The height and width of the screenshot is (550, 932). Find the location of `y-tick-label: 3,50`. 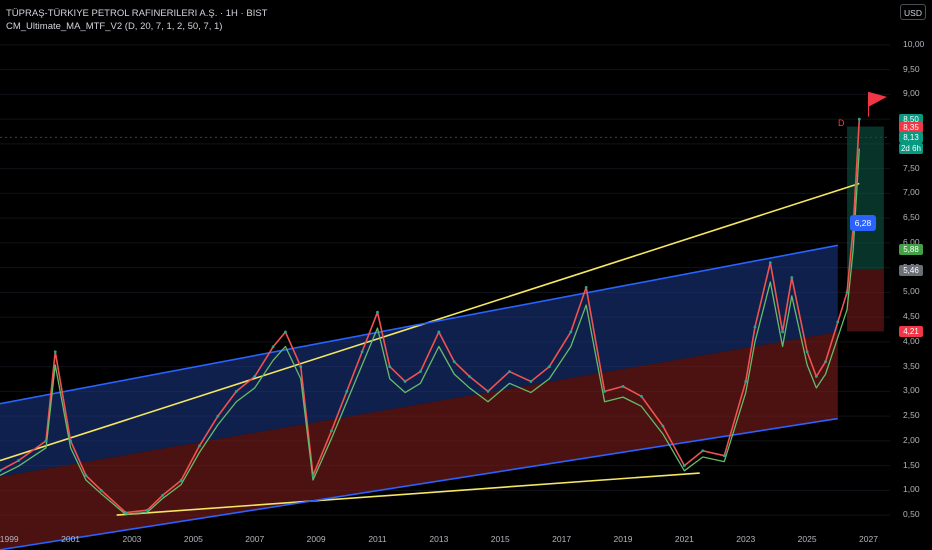

y-tick-label: 3,50 is located at coordinates (911, 365).